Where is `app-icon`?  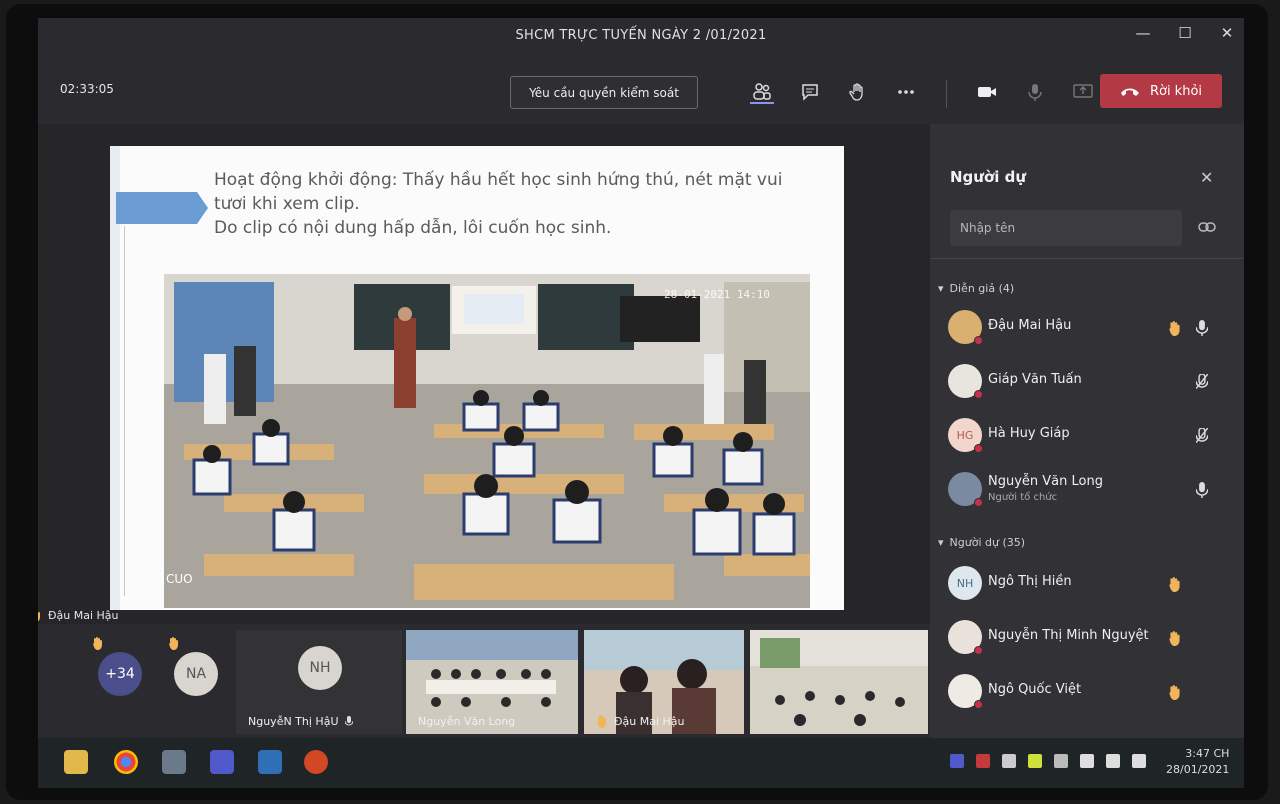
app-icon is located at coordinates (174, 762).